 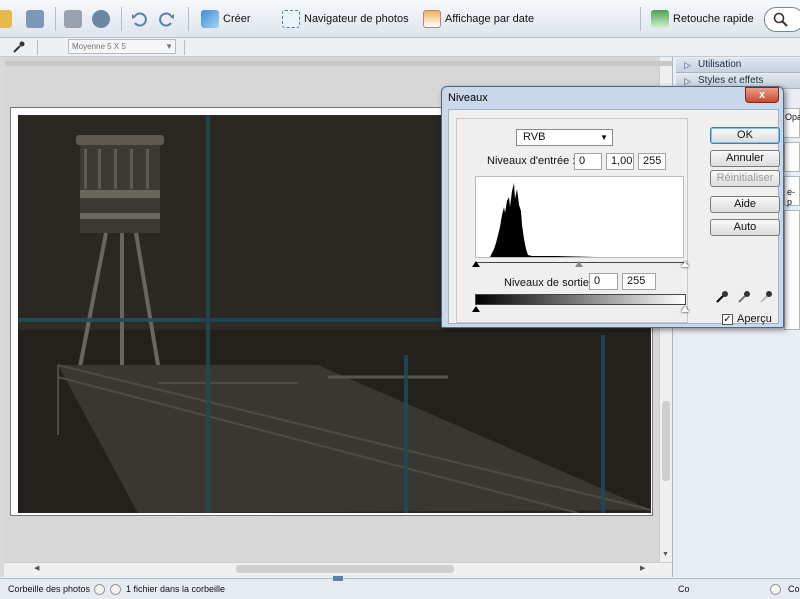 I want to click on histogram, so click(x=579, y=217).